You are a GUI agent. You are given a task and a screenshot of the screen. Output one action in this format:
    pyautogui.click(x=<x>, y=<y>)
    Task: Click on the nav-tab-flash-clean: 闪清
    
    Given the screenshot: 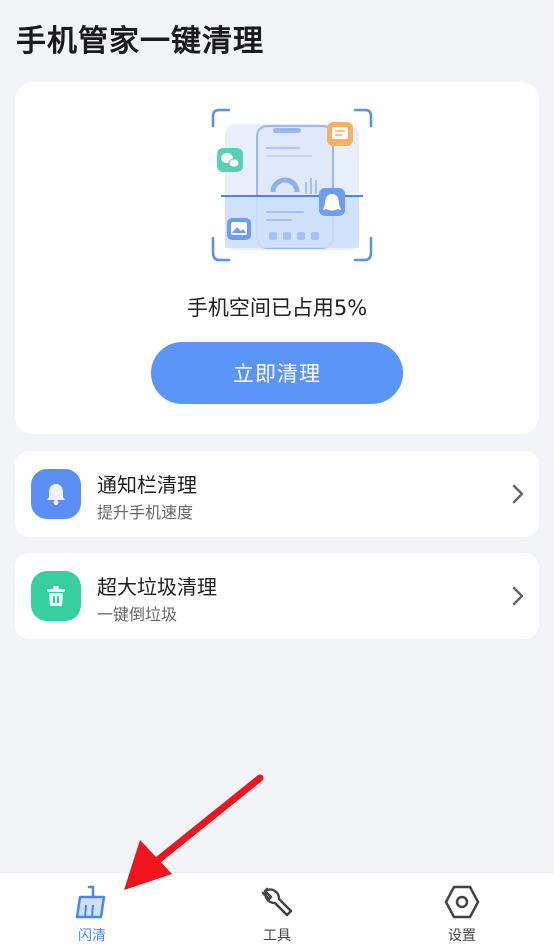 What is the action you would take?
    pyautogui.click(x=92, y=914)
    